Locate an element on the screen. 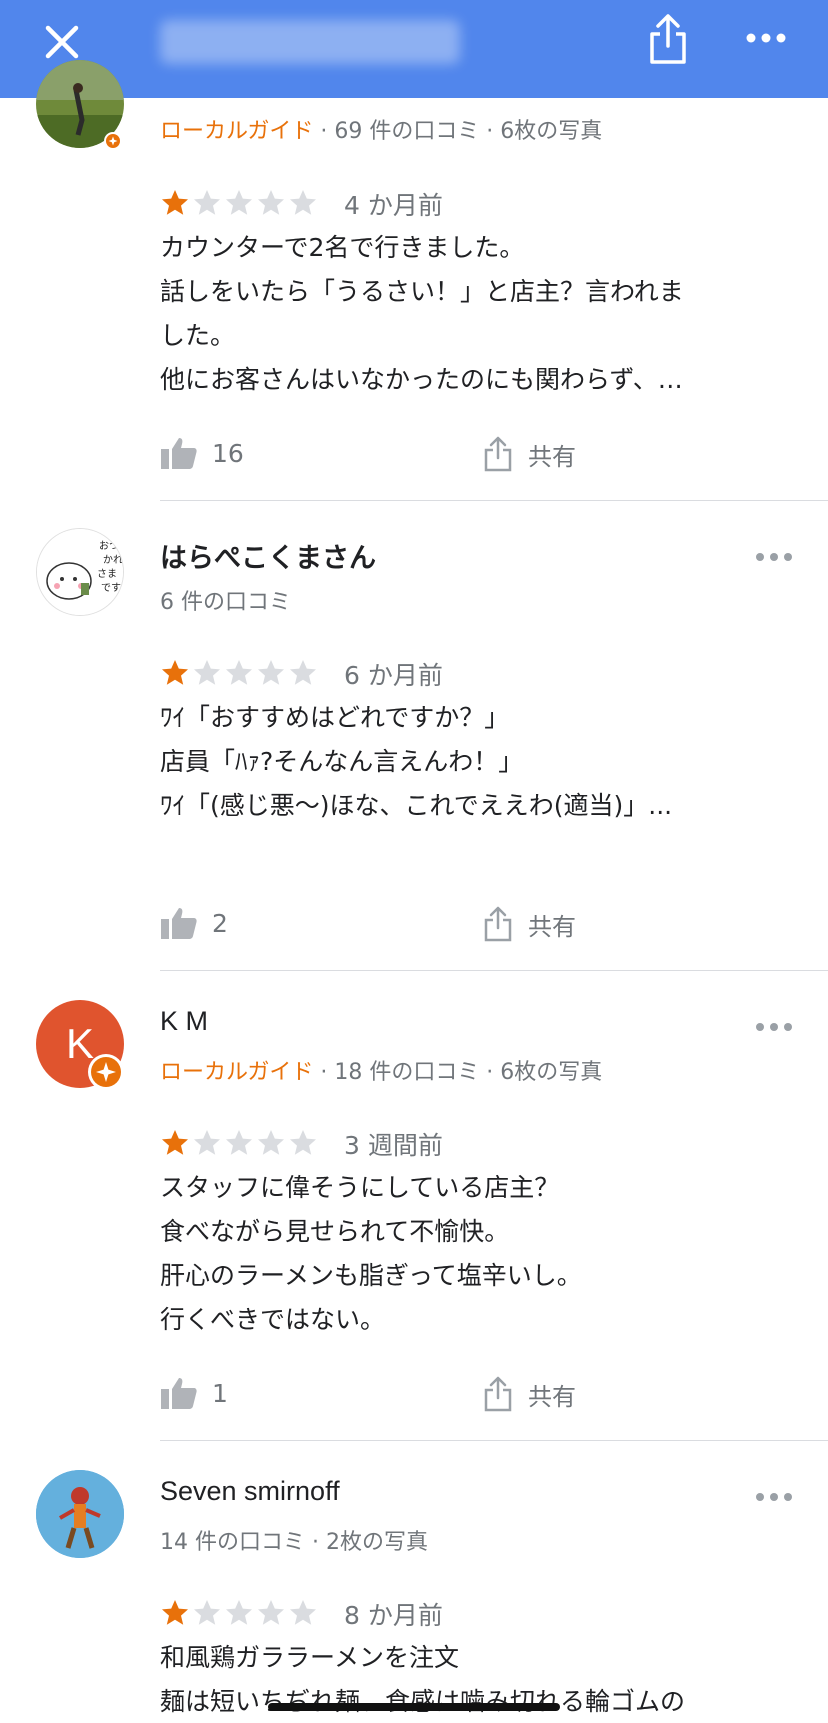  svg-text: かれ is located at coordinates (113, 560).